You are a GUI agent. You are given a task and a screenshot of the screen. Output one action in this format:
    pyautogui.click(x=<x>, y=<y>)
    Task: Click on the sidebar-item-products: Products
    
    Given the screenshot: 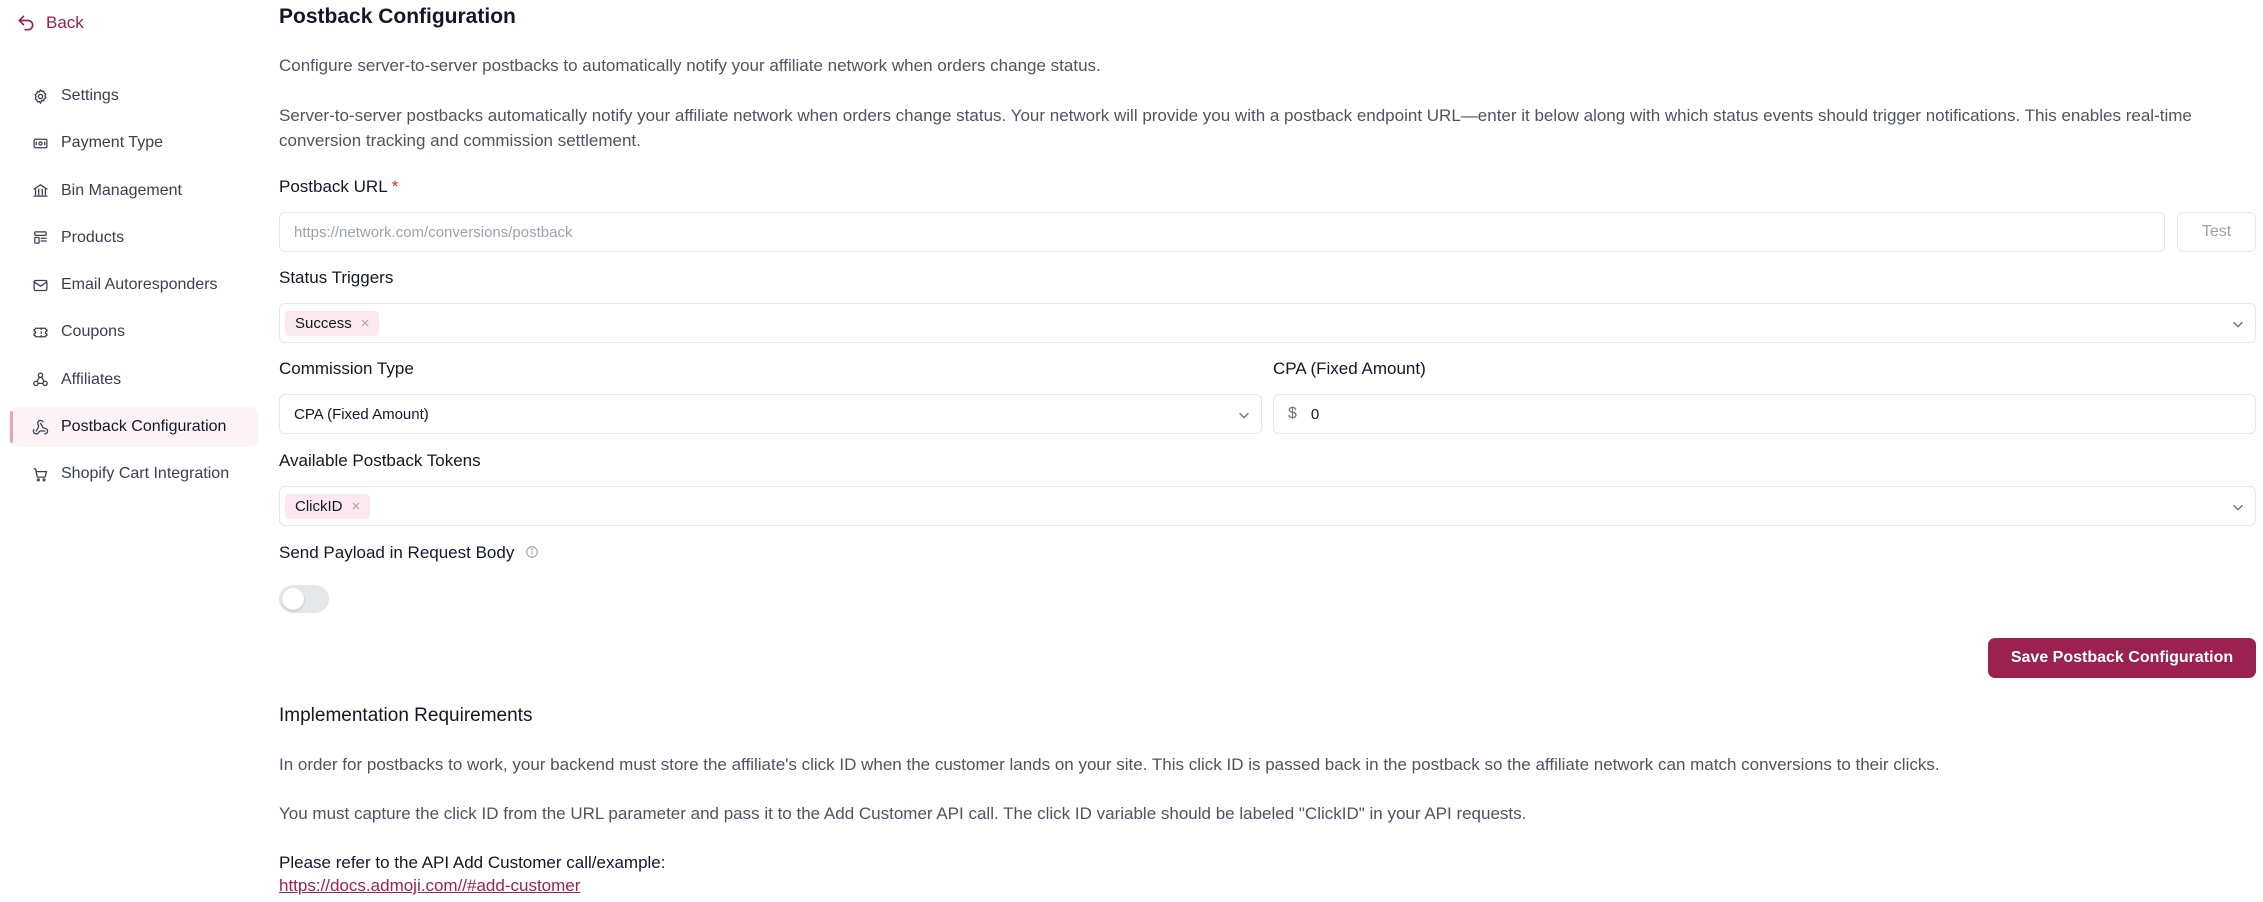 What is the action you would take?
    pyautogui.click(x=134, y=238)
    